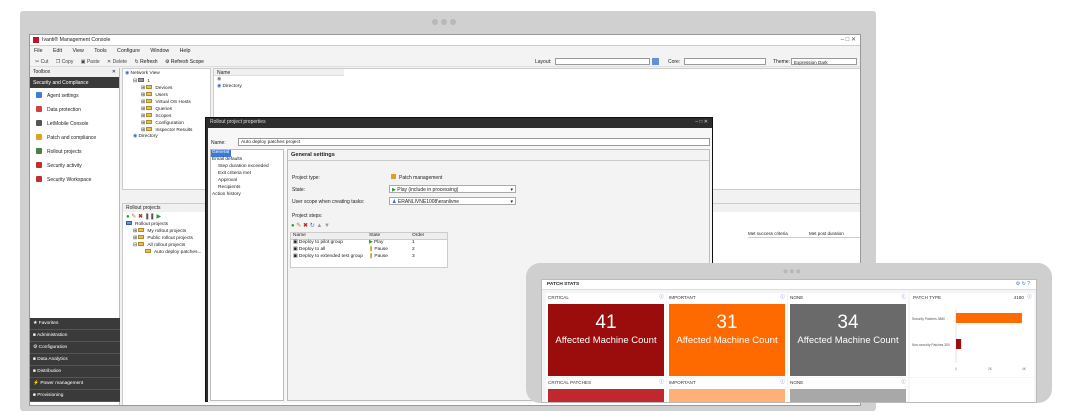  What do you see at coordinates (166, 123) in the screenshot?
I see `tree-node-configuration: ⊞ Configuration` at bounding box center [166, 123].